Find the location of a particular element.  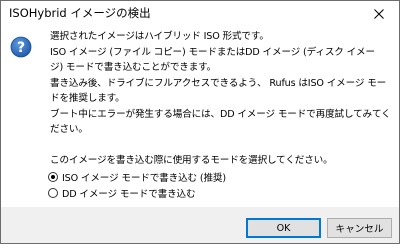

radio-option-dd: DD イメージ モードで書き込む is located at coordinates (122, 193).